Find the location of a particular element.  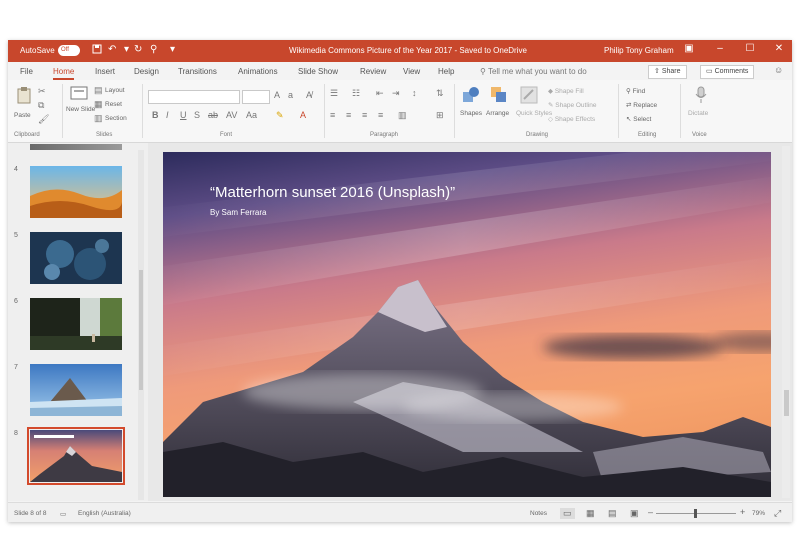

underline-icon: U is located at coordinates (183, 115).